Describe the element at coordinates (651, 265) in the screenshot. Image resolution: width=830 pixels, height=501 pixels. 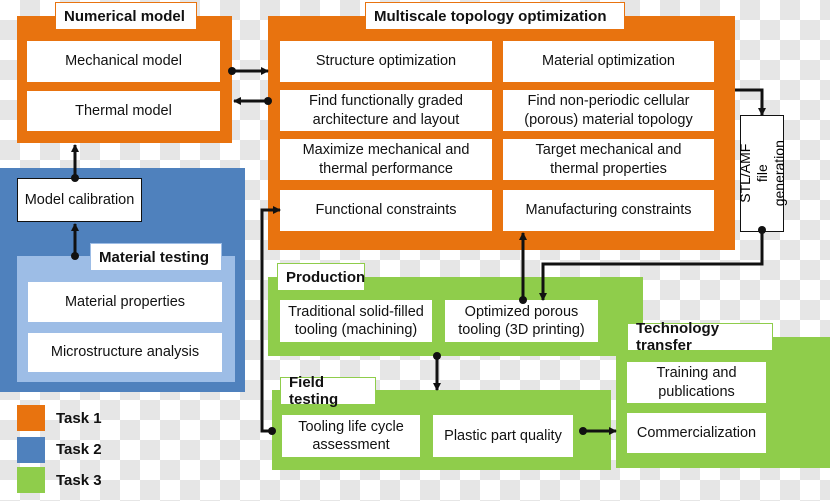
I see `arrow-stl-to-porous` at that location.